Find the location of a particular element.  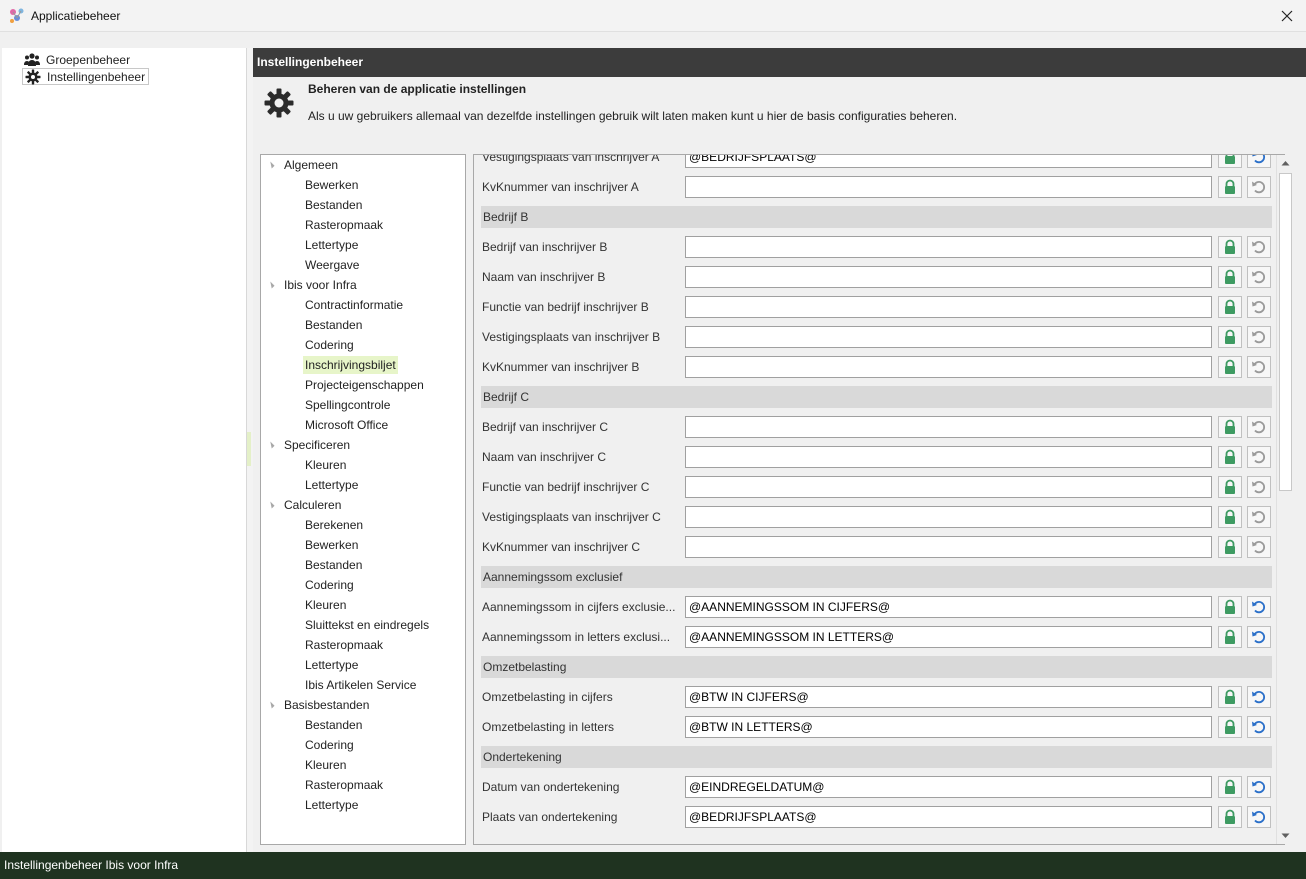

settings-scrollbar is located at coordinates (1284, 499).